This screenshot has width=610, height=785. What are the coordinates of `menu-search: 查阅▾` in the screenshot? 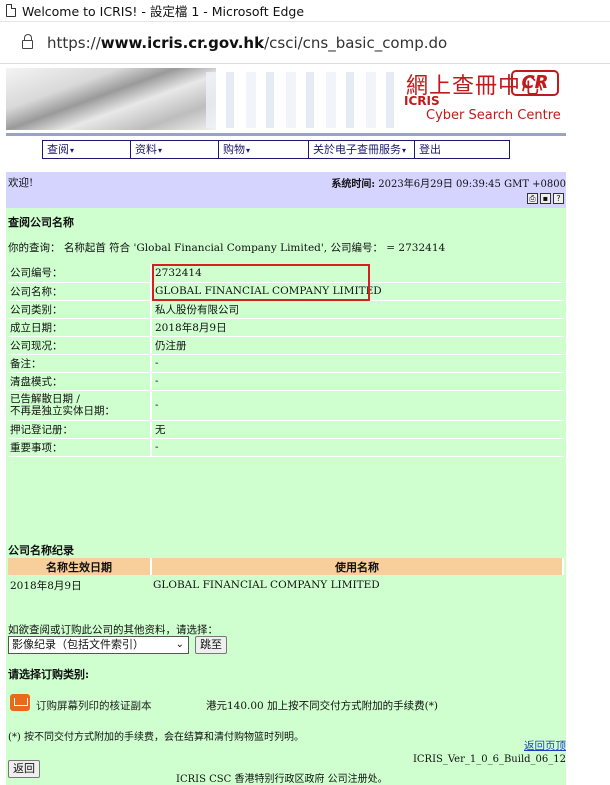 It's located at (87, 149).